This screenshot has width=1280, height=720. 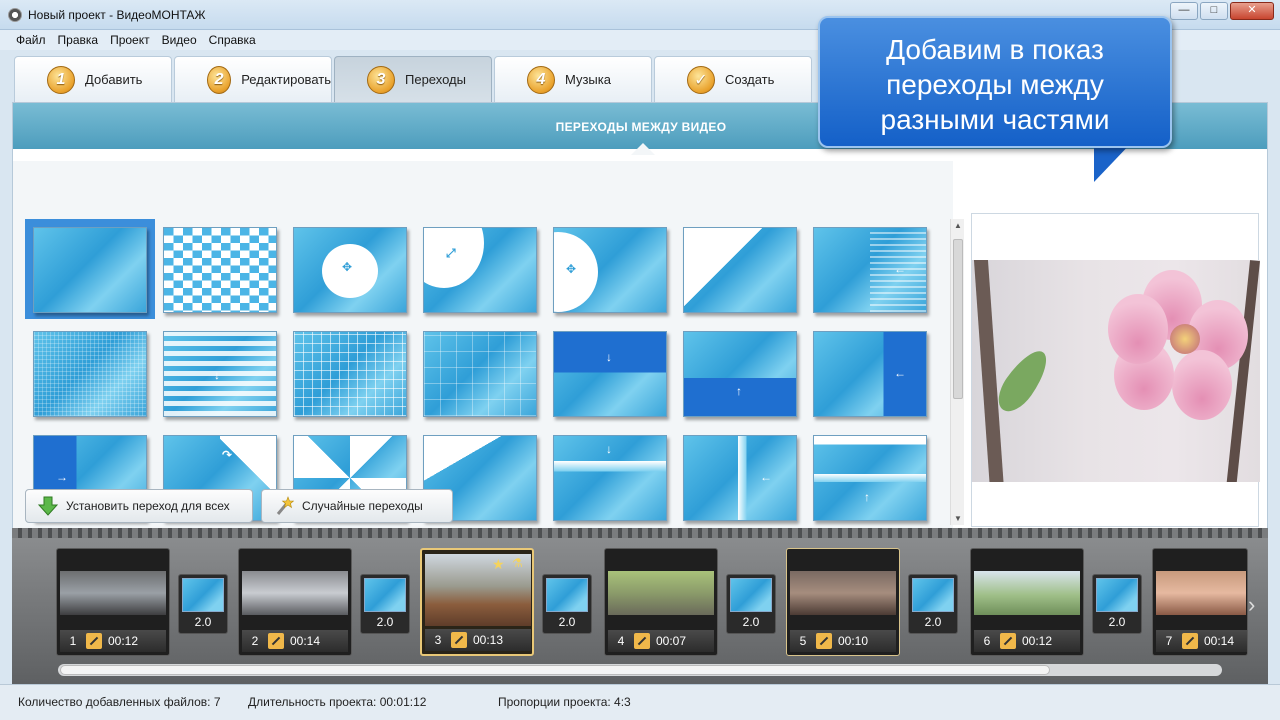 What do you see at coordinates (477, 602) in the screenshot?
I see `timeline-clip-3: ★ ⚗ 3 00:13` at bounding box center [477, 602].